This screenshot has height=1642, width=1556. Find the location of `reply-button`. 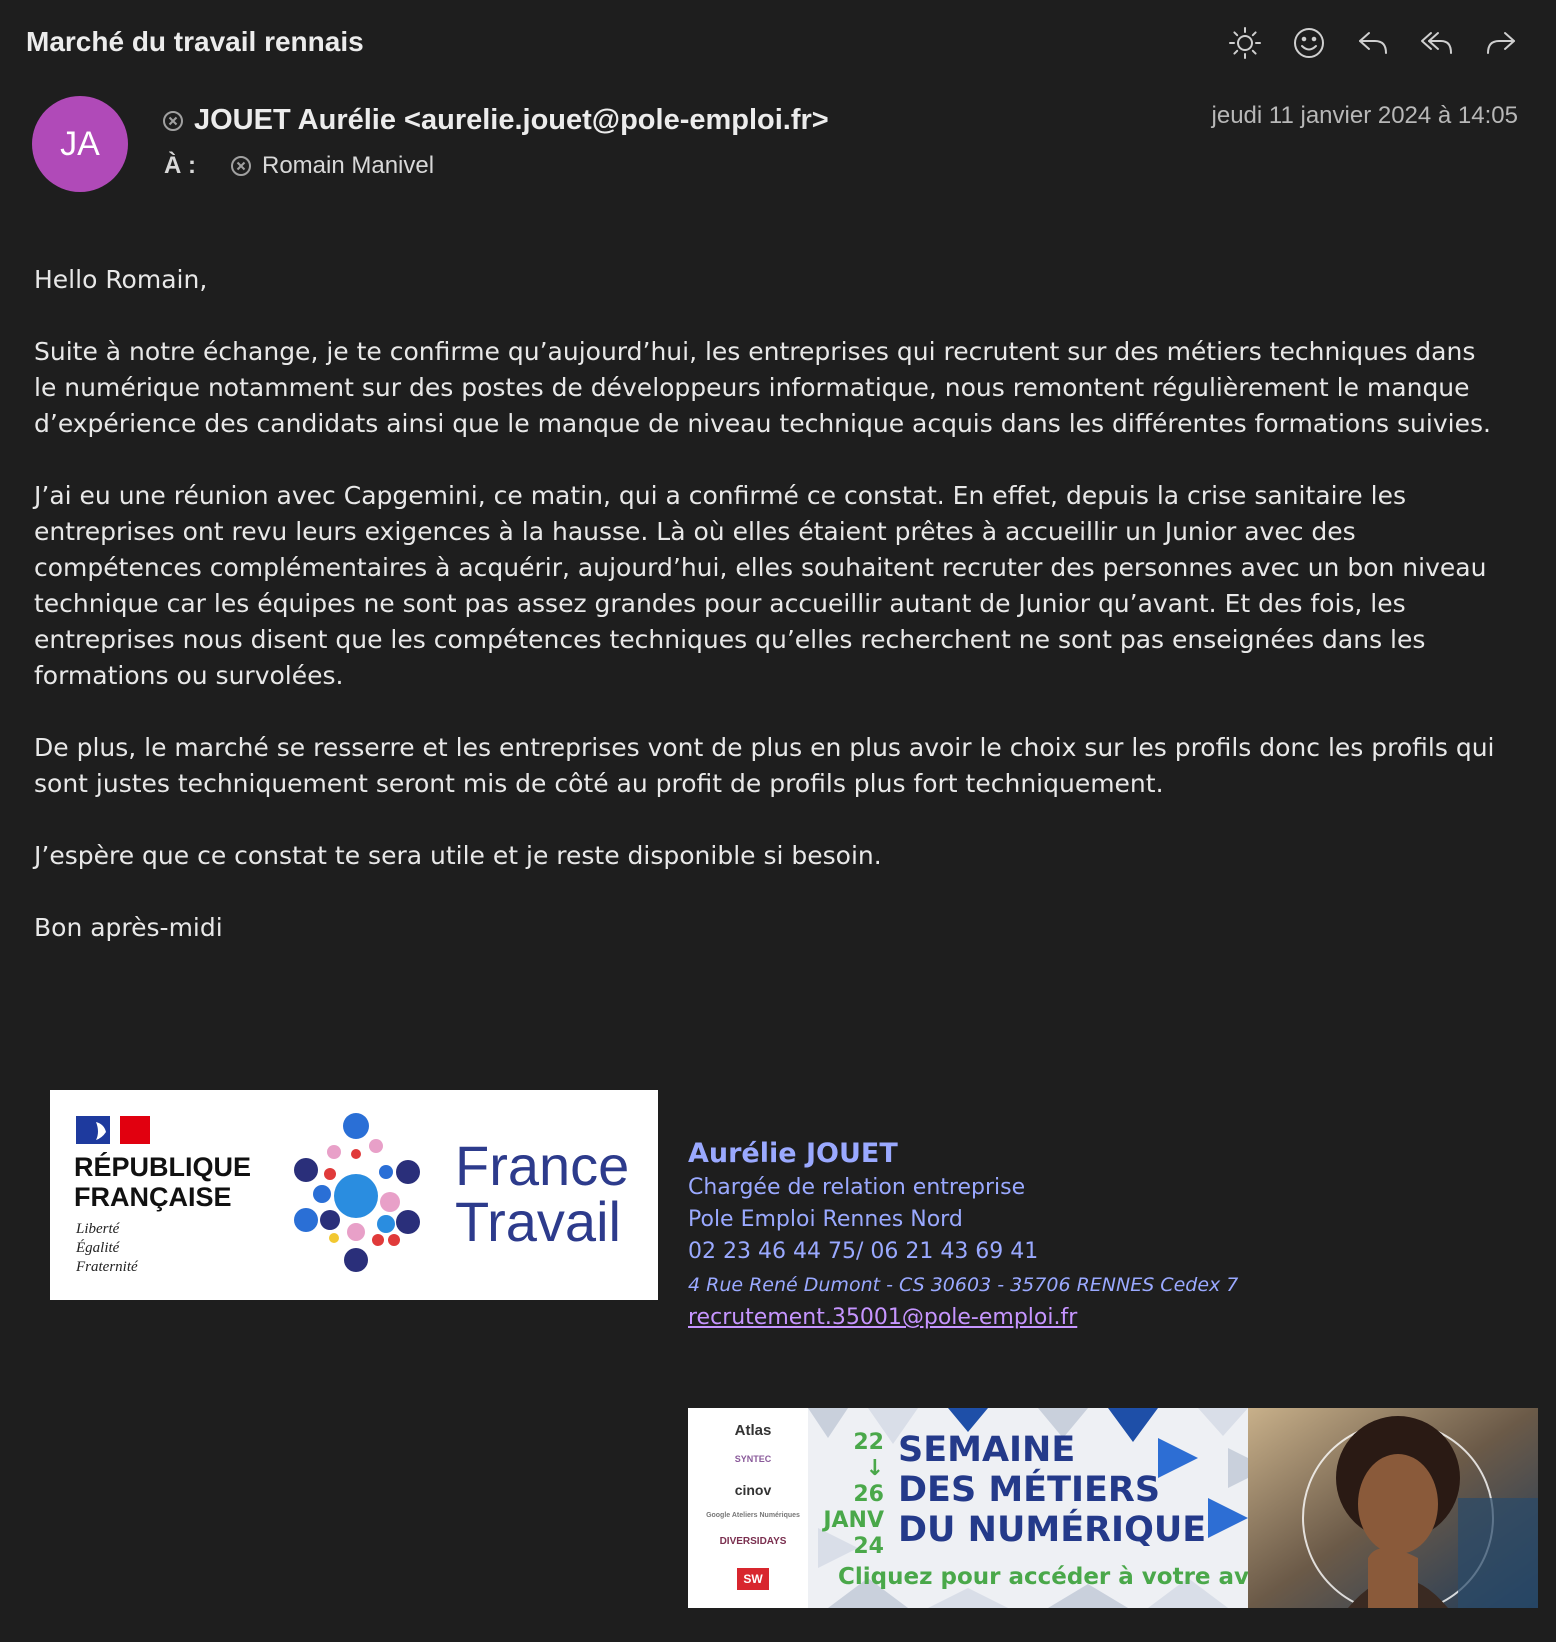

reply-button is located at coordinates (1373, 43).